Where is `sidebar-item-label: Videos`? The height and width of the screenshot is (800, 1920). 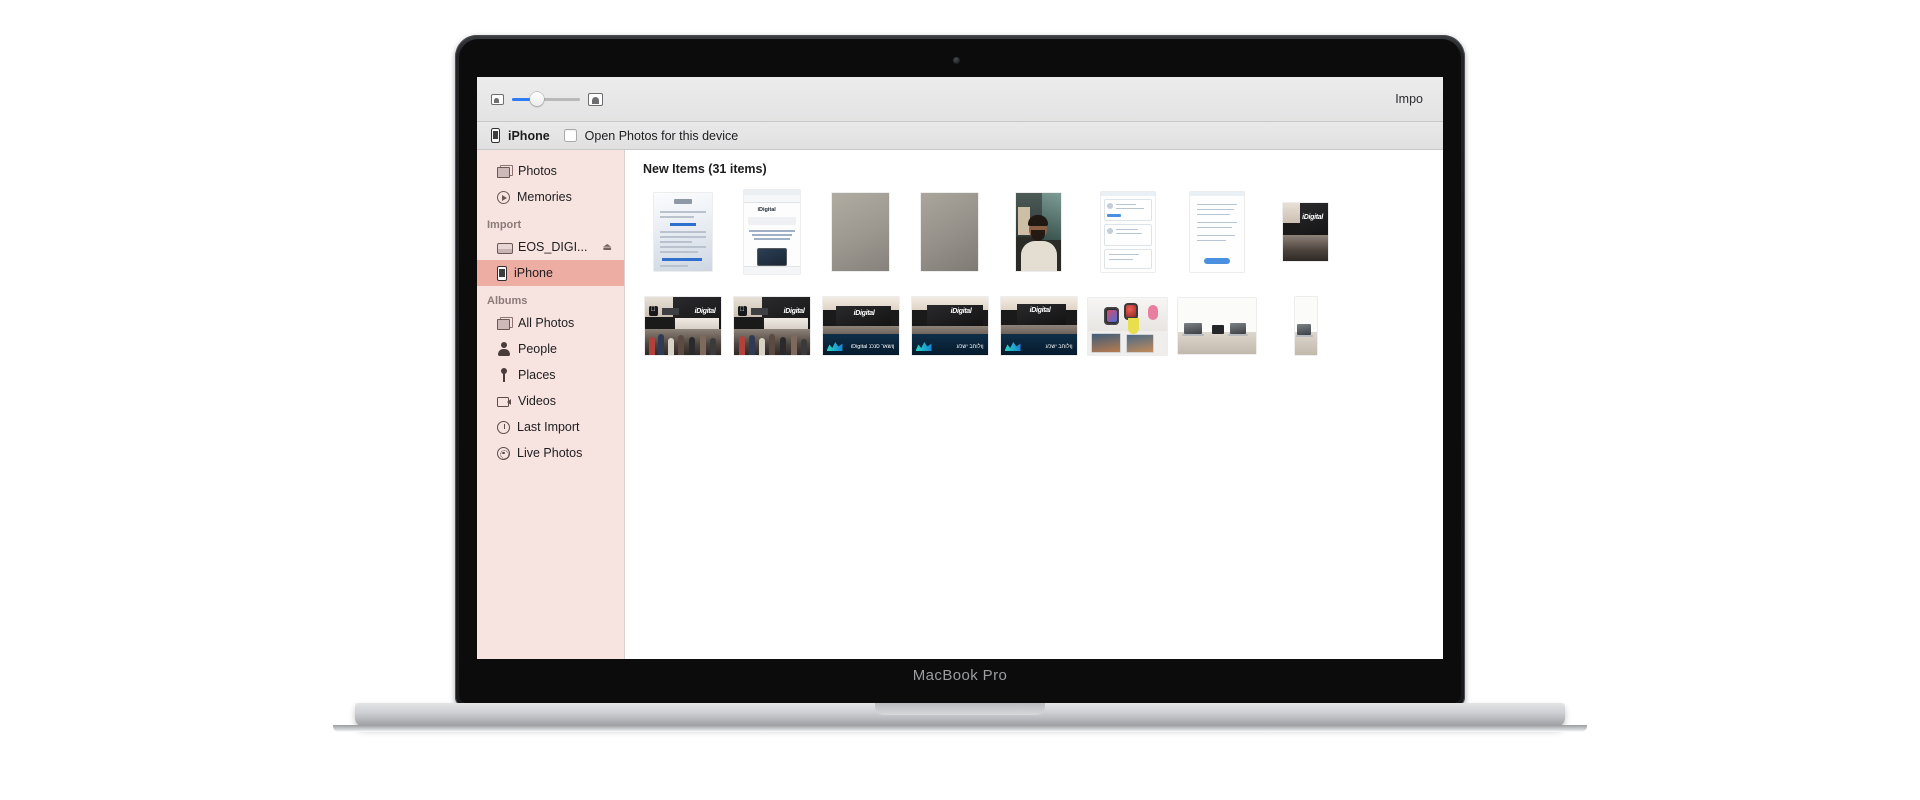
sidebar-item-label: Videos is located at coordinates (537, 401).